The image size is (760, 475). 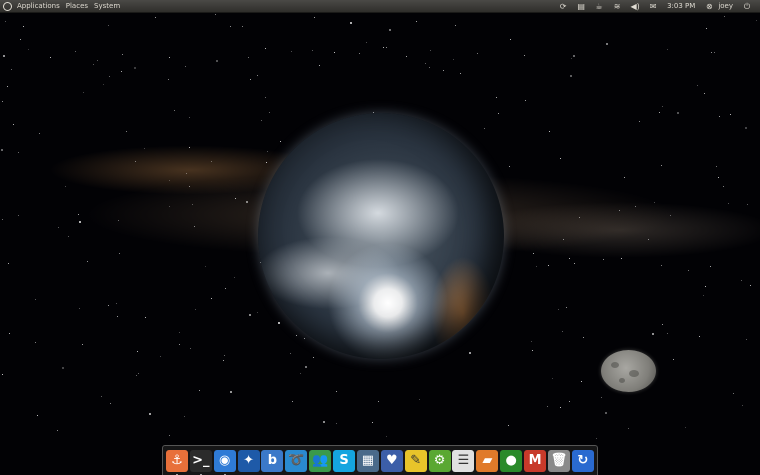 What do you see at coordinates (77, 6) in the screenshot?
I see `menu-places: Places` at bounding box center [77, 6].